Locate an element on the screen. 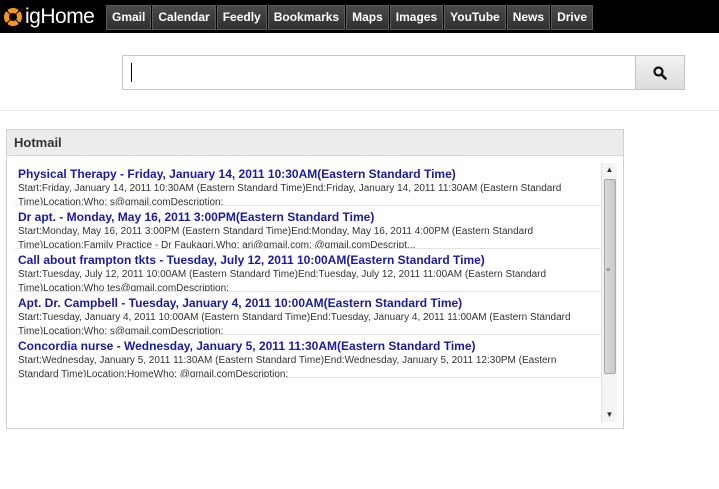 This screenshot has width=719, height=489. nav-drive: Drive is located at coordinates (572, 17).